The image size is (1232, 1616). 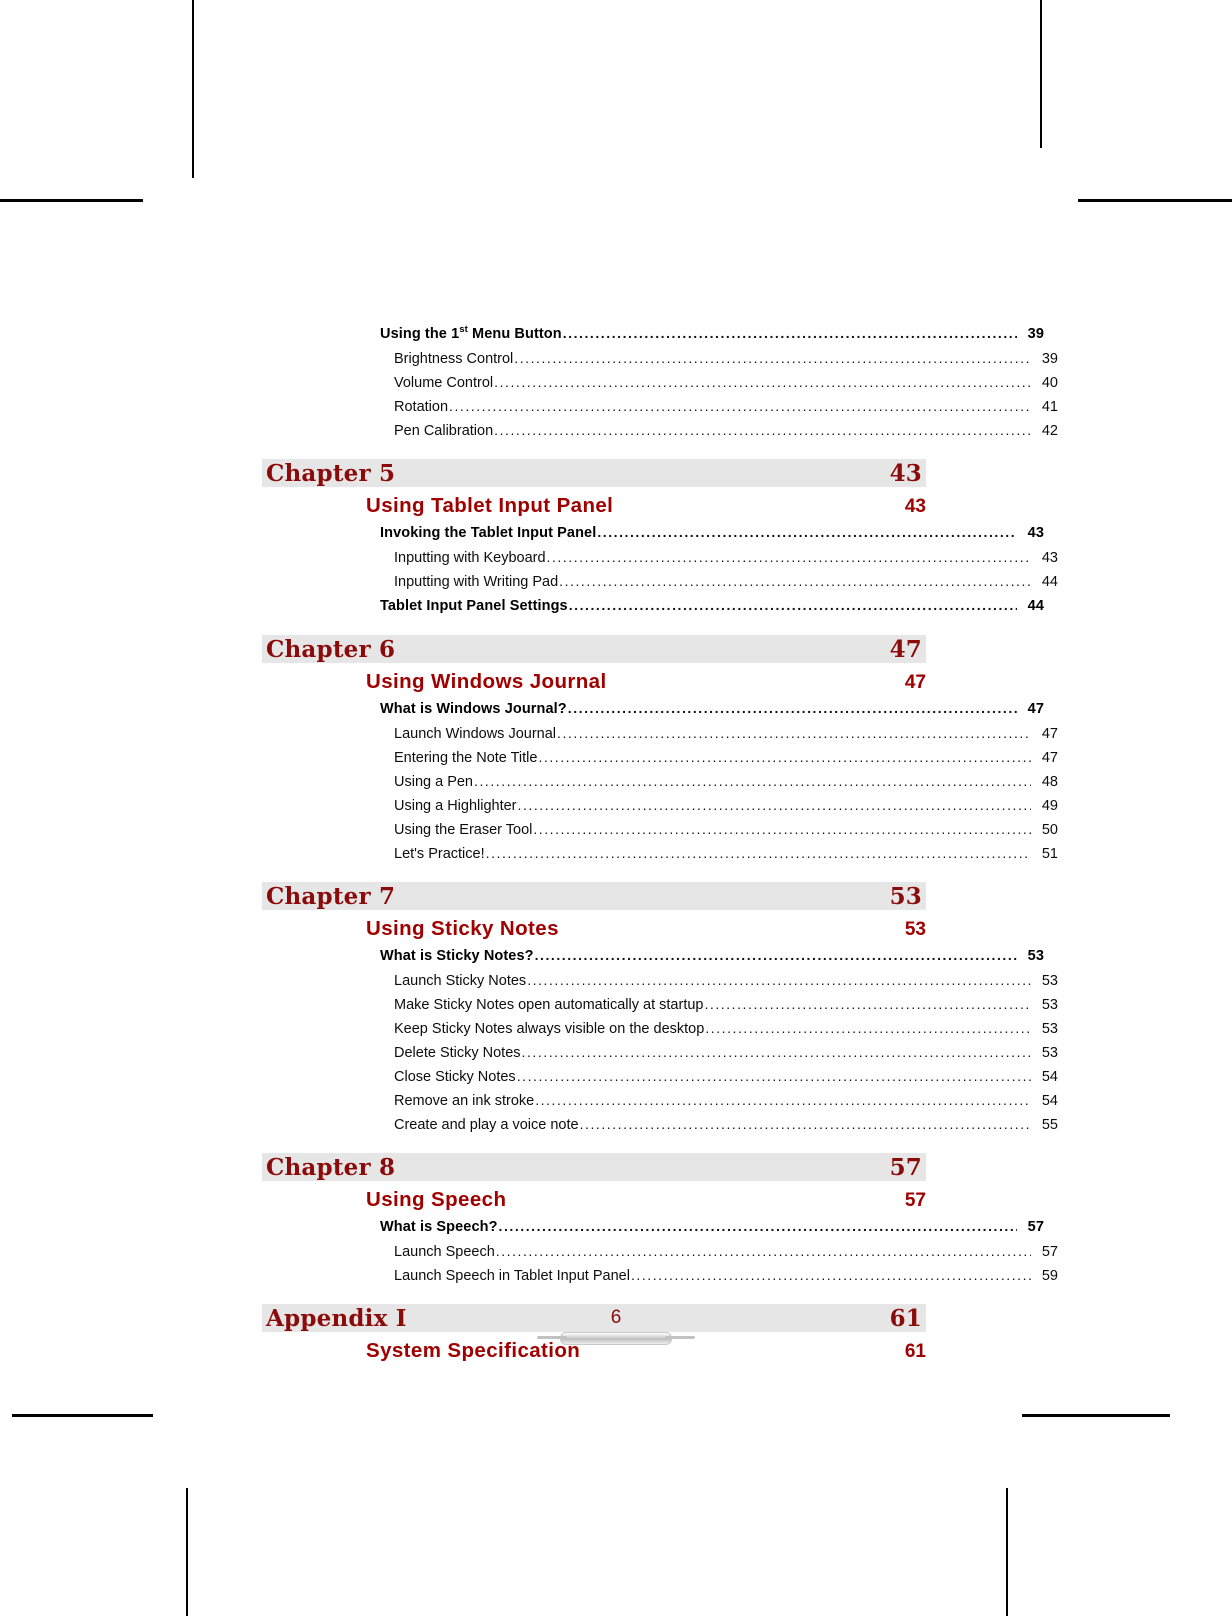 What do you see at coordinates (1096, 1415) in the screenshot?
I see `crop-mark-bottom-right-horizontal` at bounding box center [1096, 1415].